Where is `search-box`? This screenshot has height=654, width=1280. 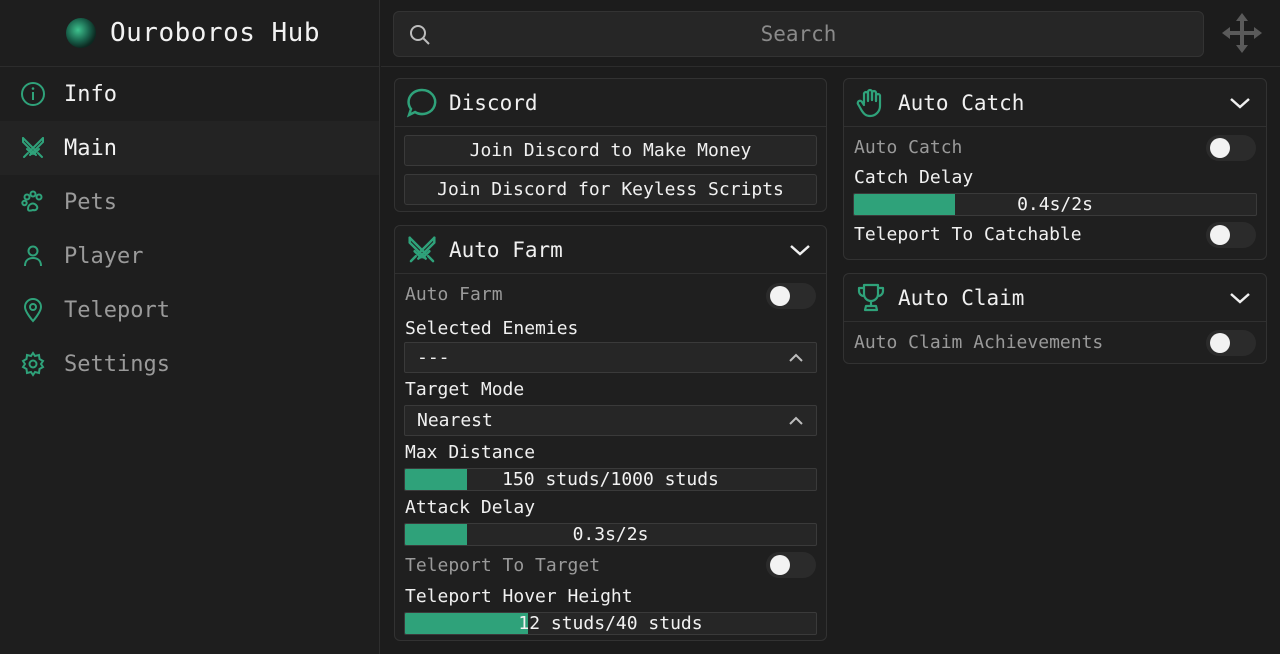
search-box is located at coordinates (798, 34).